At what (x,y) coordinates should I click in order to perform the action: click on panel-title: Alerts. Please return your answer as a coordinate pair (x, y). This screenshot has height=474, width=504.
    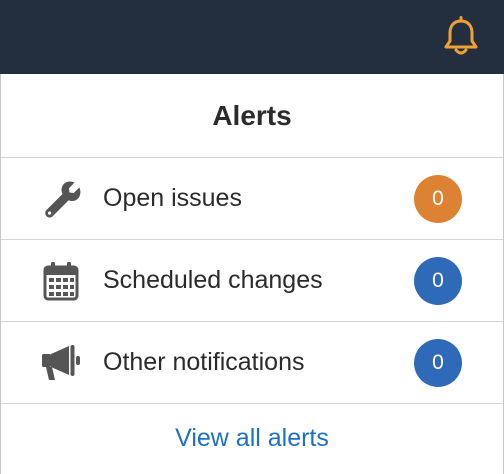
    Looking at the image, I should click on (252, 115).